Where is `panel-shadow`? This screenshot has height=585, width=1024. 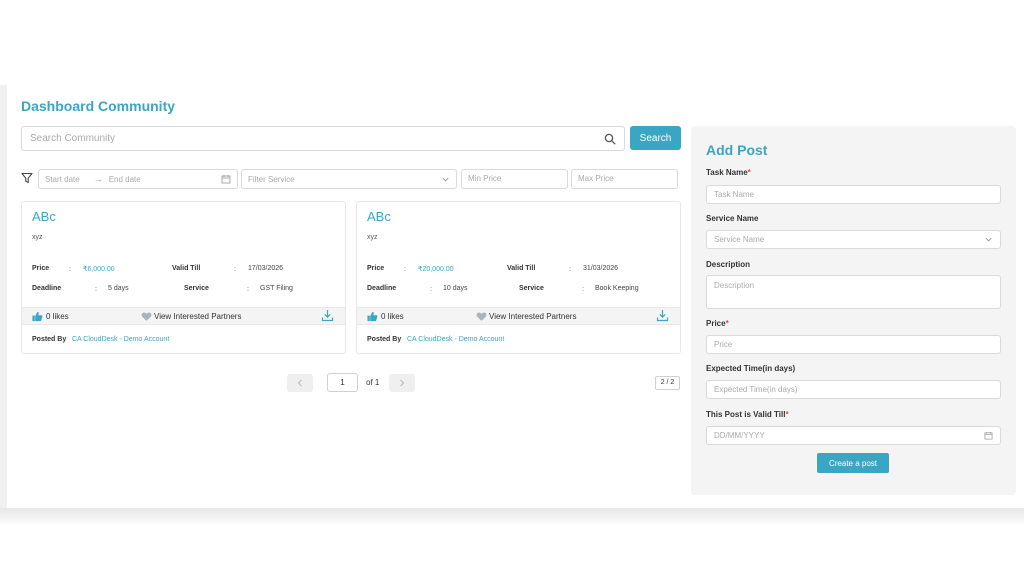
panel-shadow is located at coordinates (512, 517).